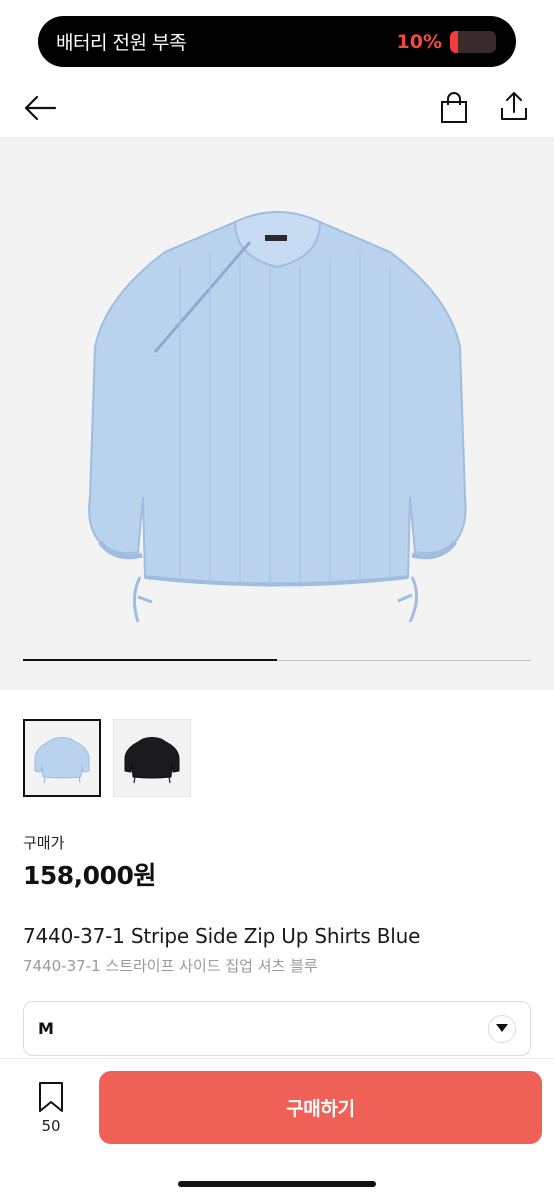 This screenshot has width=554, height=1200. I want to click on bookmark-icon, so click(51, 1097).